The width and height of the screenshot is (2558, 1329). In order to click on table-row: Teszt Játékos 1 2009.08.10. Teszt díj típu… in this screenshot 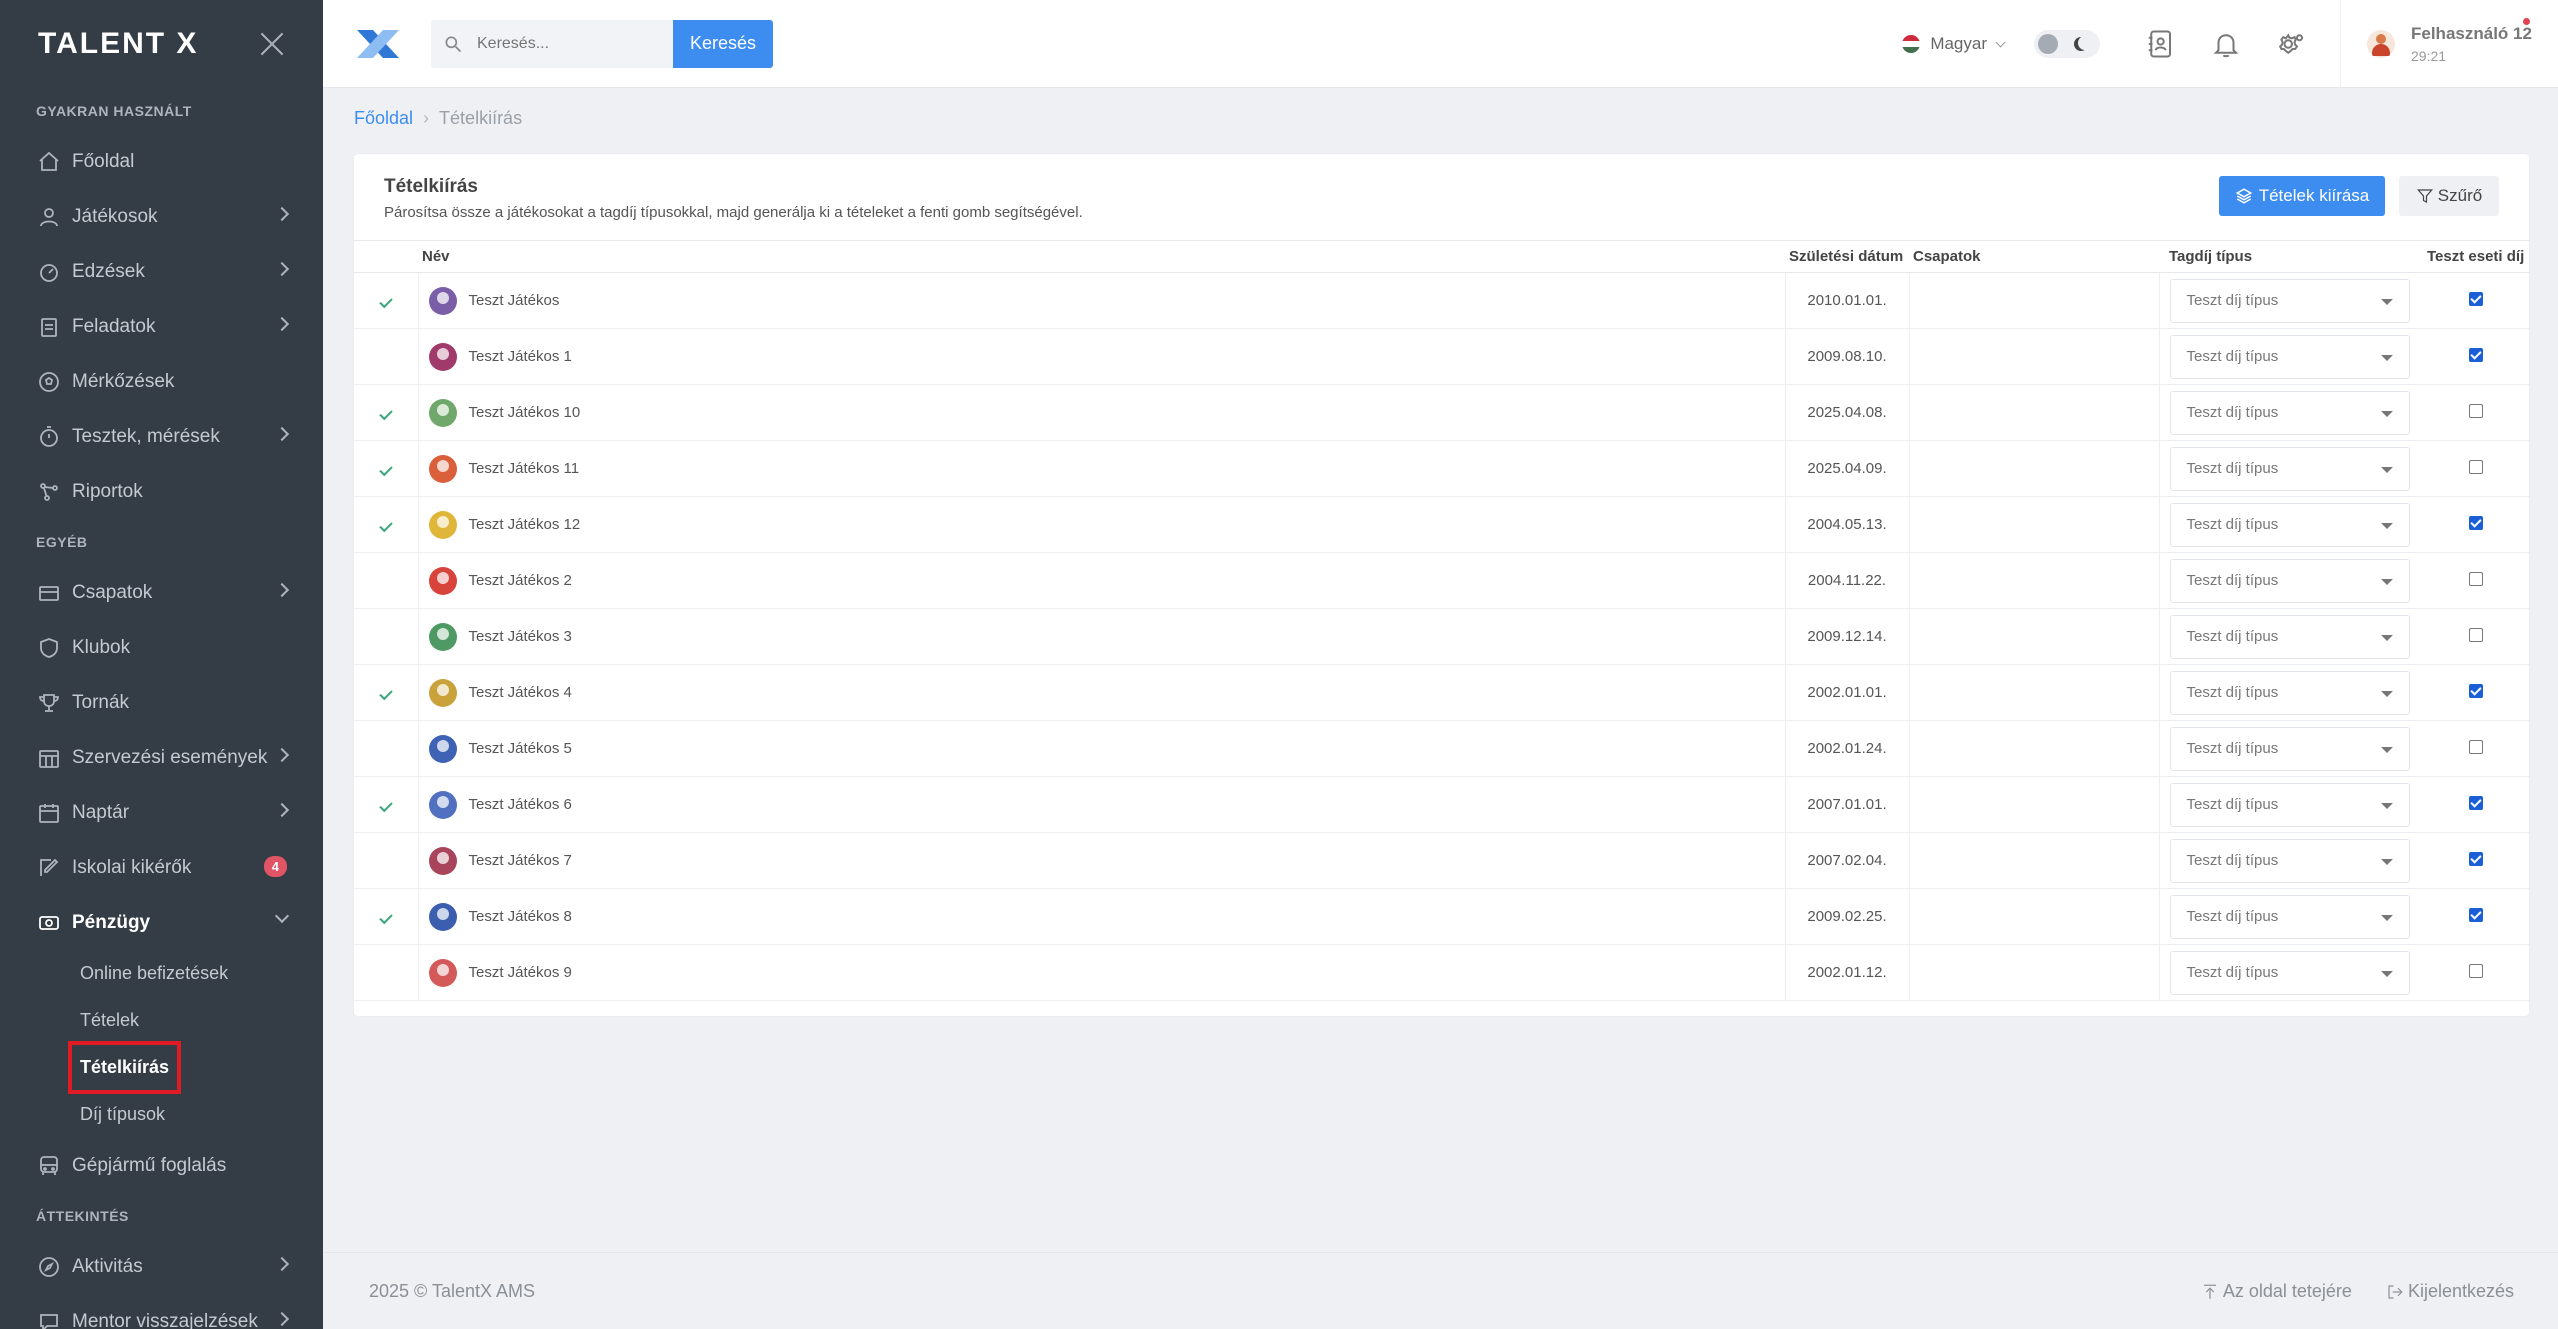, I will do `click(1441, 356)`.